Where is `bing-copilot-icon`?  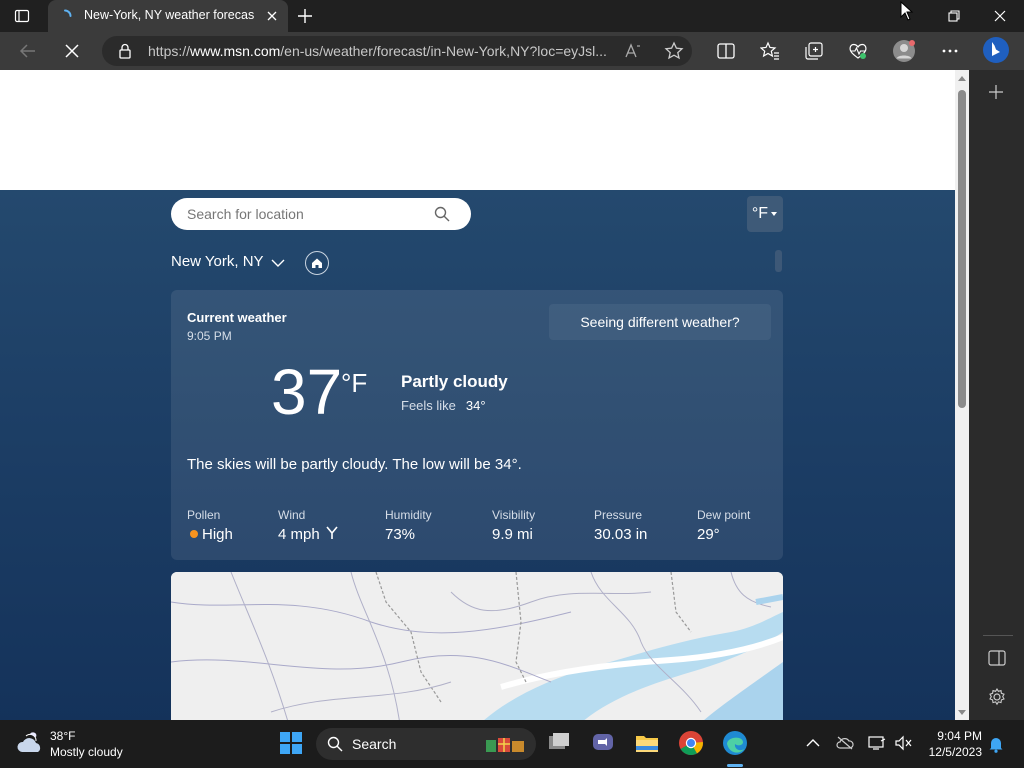
bing-copilot-icon is located at coordinates (996, 50).